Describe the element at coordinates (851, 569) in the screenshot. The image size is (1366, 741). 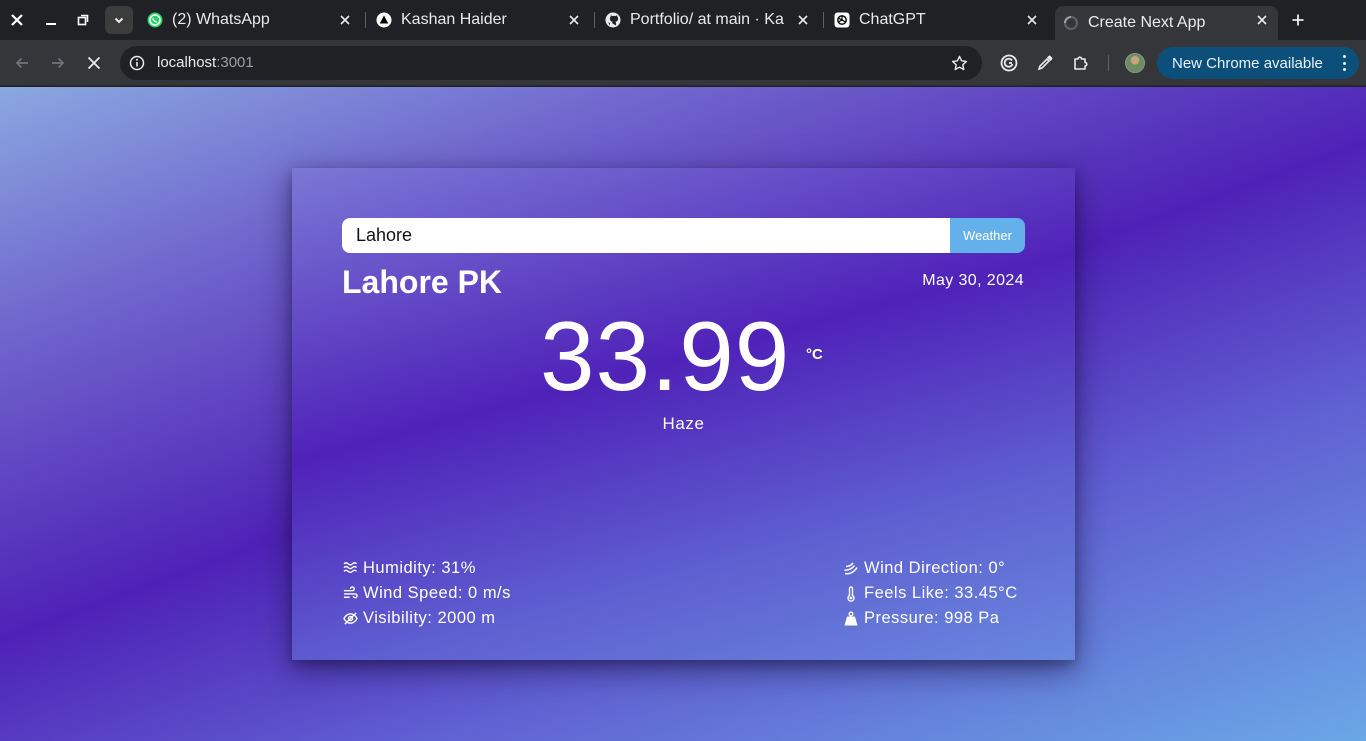
I see `wind-direction-icon` at that location.